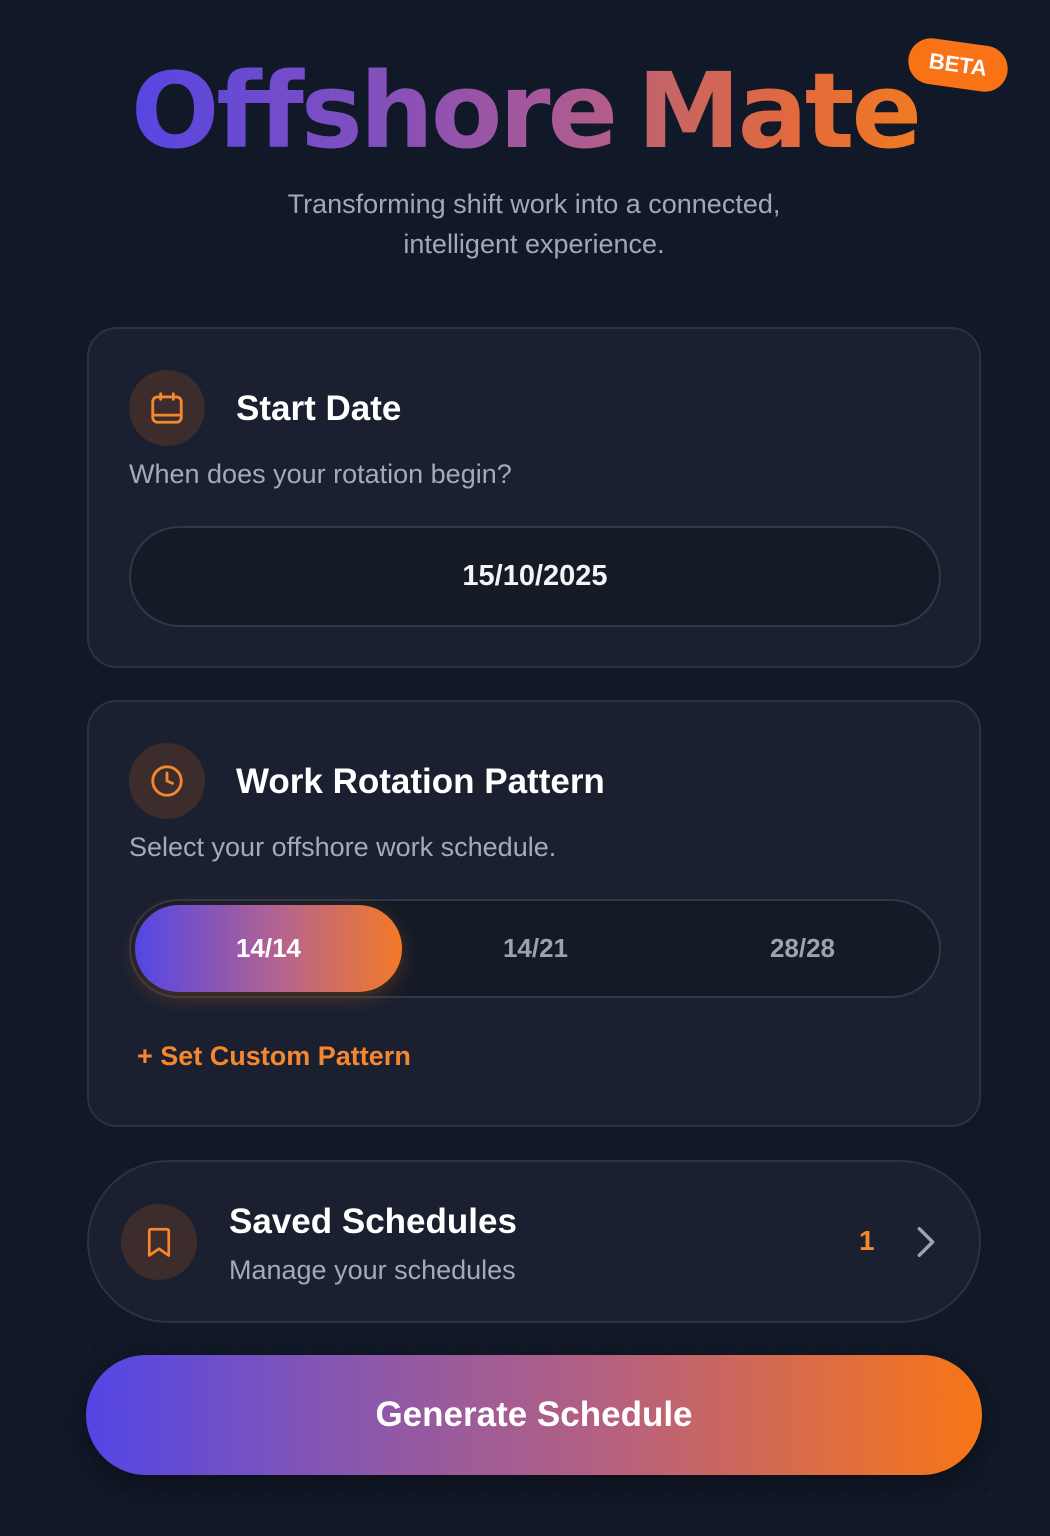 This screenshot has height=1536, width=1050. I want to click on calendar-icon, so click(167, 408).